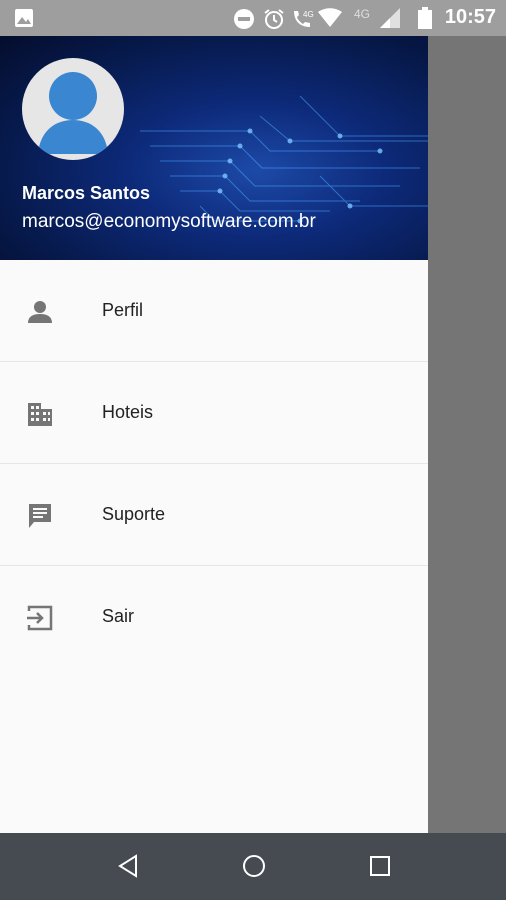 The width and height of the screenshot is (506, 900). What do you see at coordinates (390, 18) in the screenshot?
I see `signal-icon` at bounding box center [390, 18].